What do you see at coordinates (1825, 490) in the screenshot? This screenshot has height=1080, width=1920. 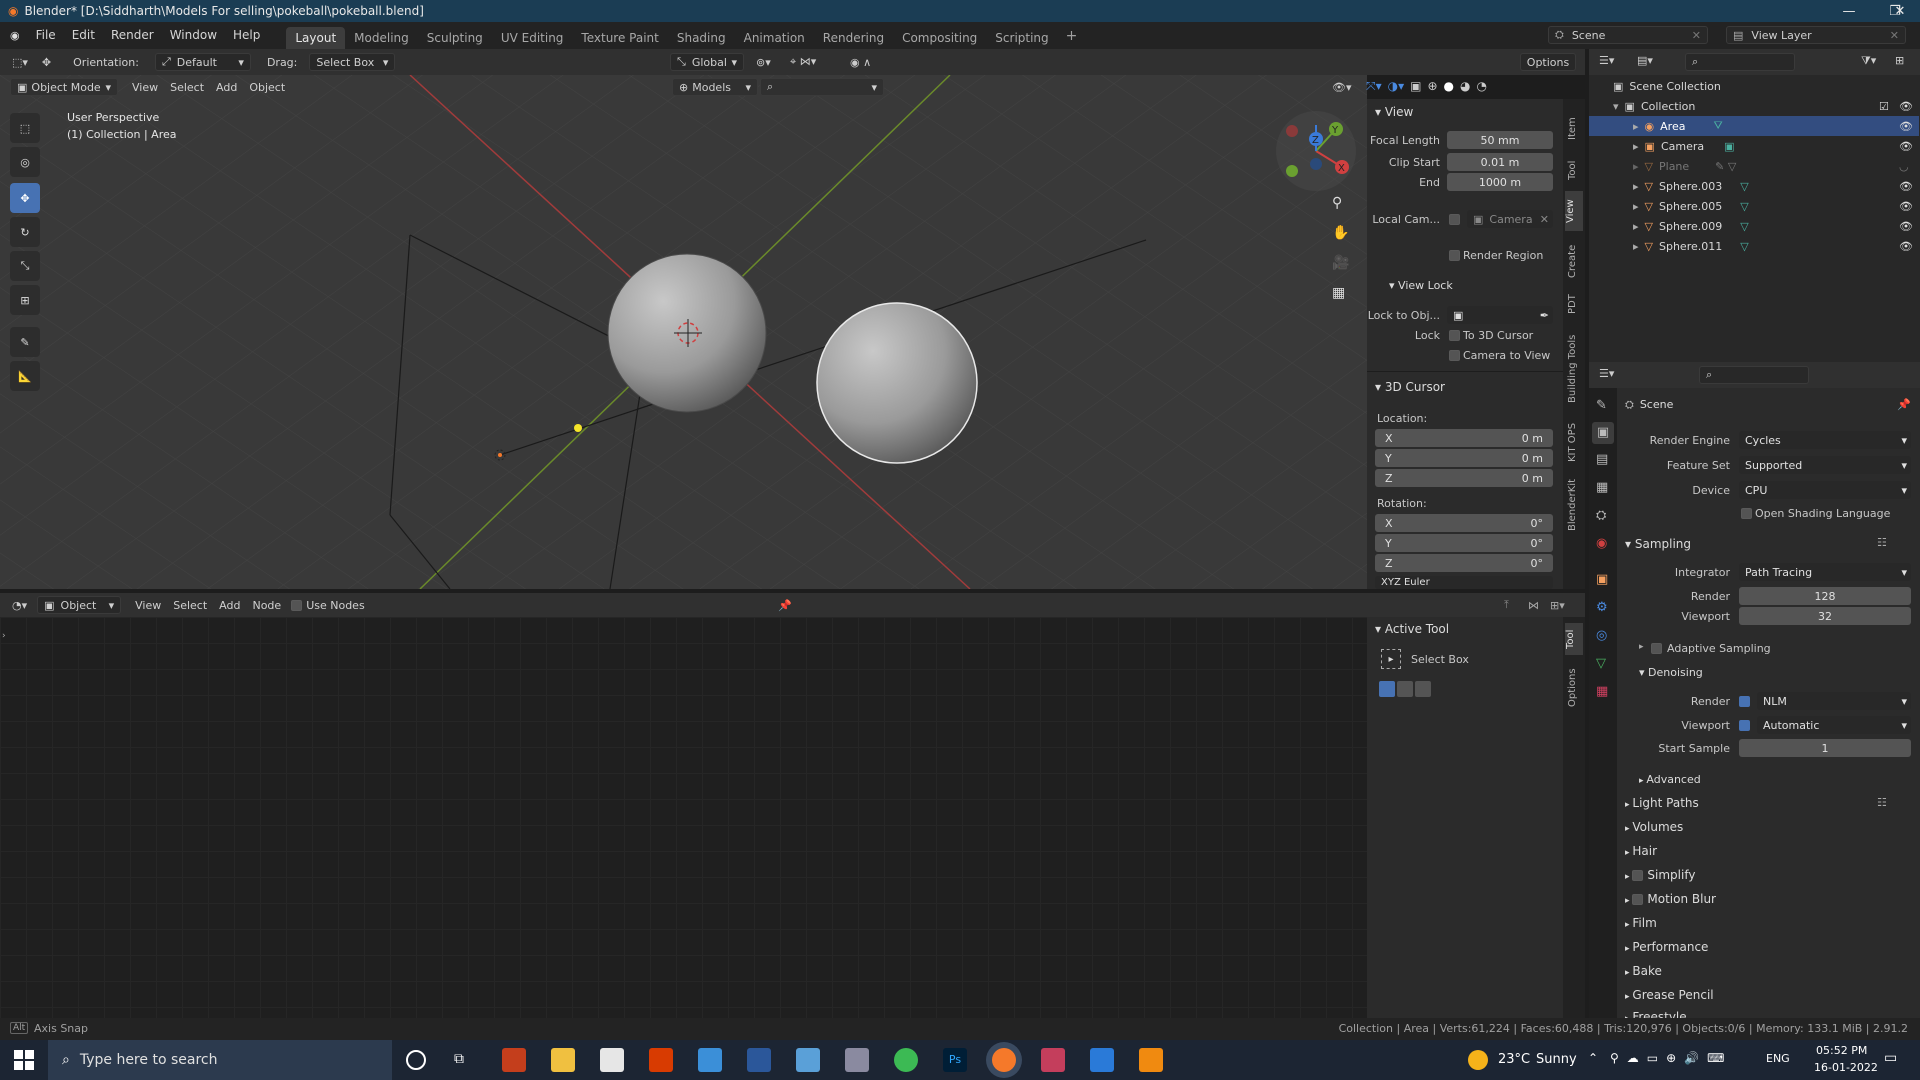 I see `device-dropdown: CPU ▾` at bounding box center [1825, 490].